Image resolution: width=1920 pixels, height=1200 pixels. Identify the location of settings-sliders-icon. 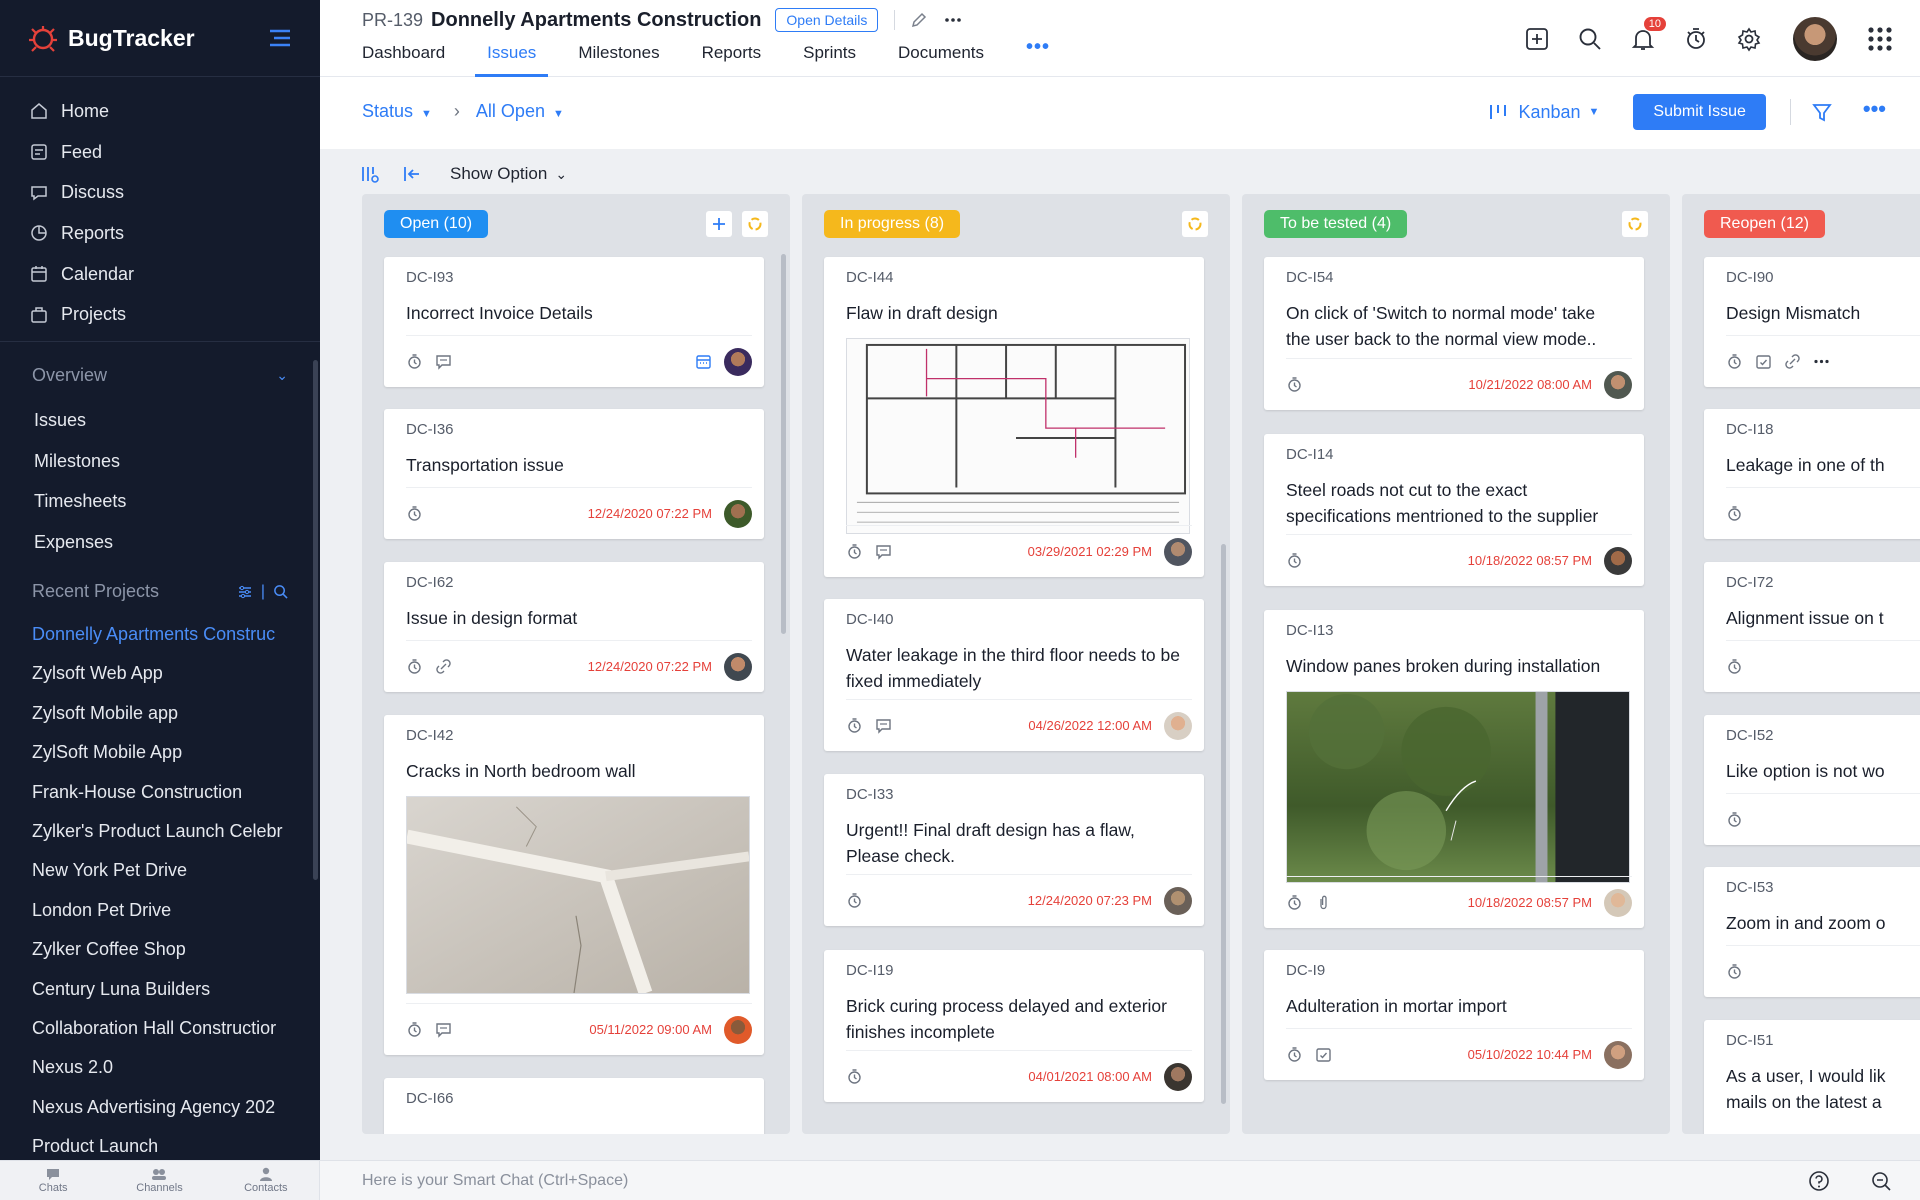
(245, 592).